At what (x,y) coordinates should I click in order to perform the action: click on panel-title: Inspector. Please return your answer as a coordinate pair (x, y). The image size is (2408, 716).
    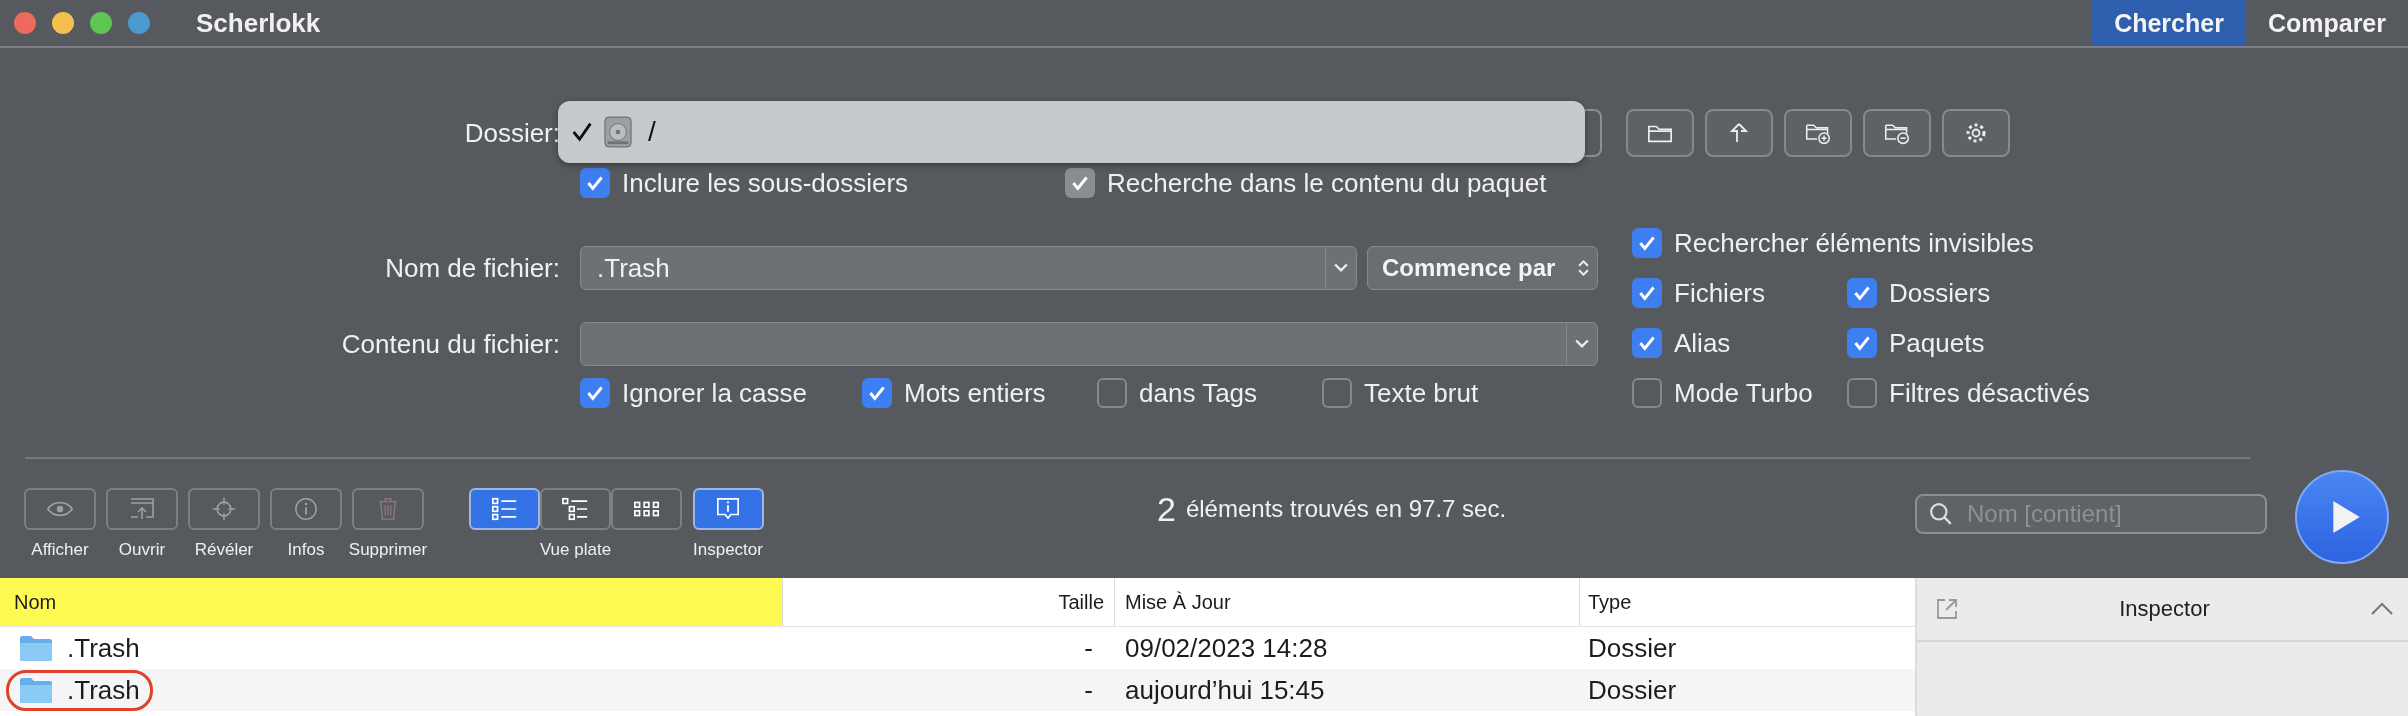
    Looking at the image, I should click on (2164, 609).